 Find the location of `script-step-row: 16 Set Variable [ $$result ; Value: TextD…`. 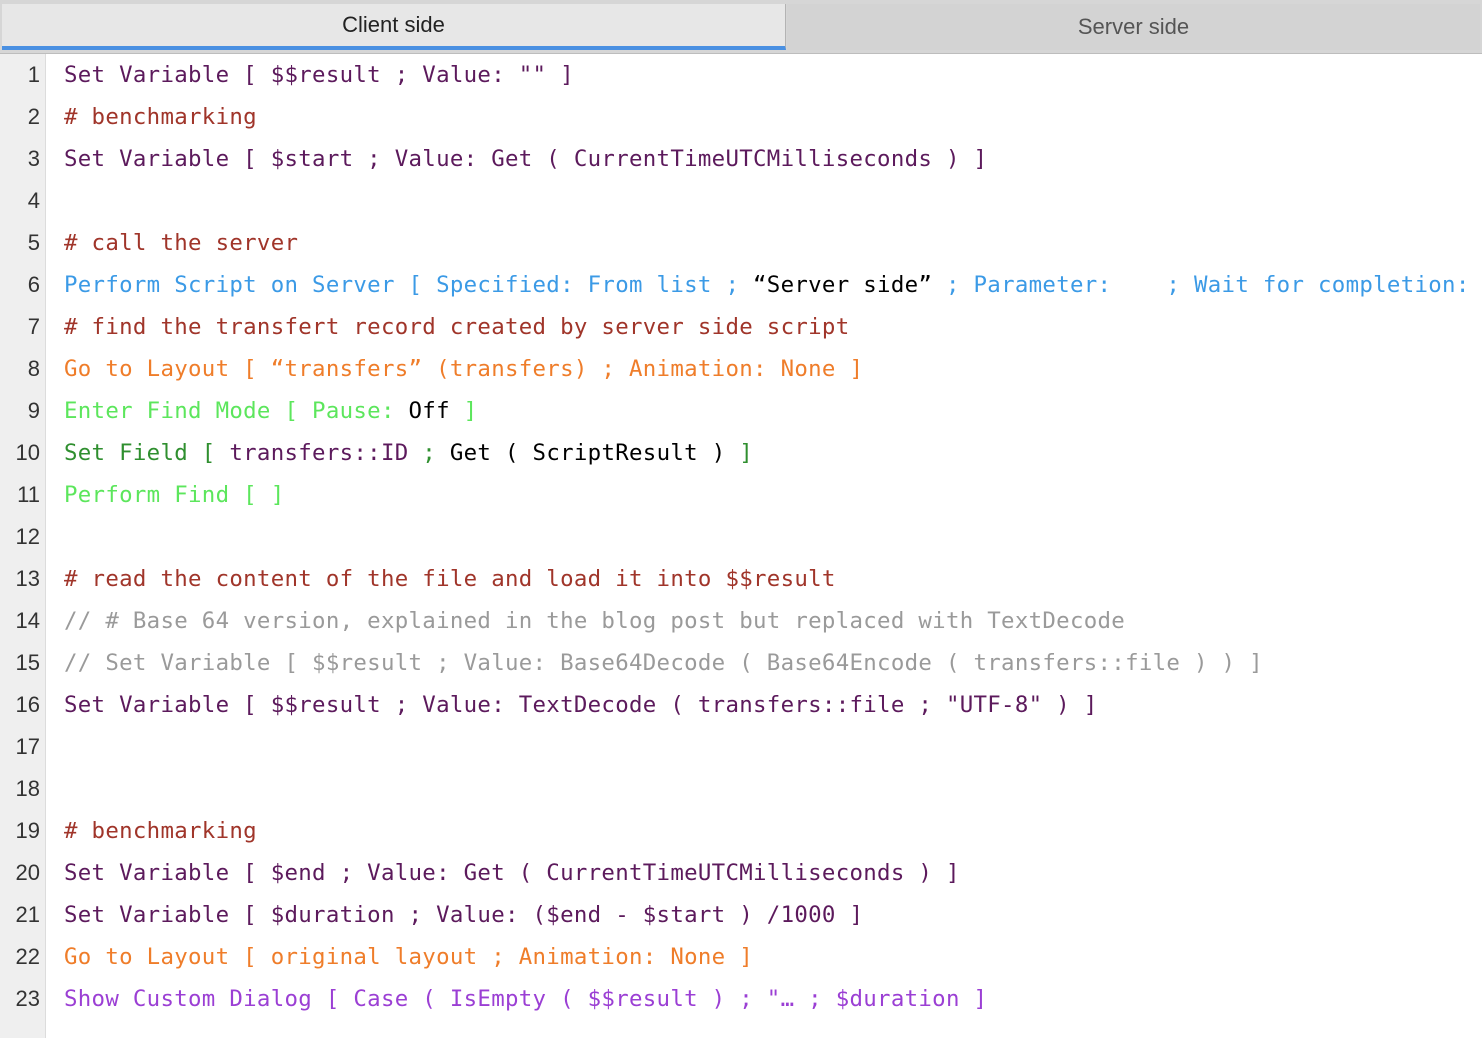

script-step-row: 16 Set Variable [ $$result ; Value: TextD… is located at coordinates (741, 705).